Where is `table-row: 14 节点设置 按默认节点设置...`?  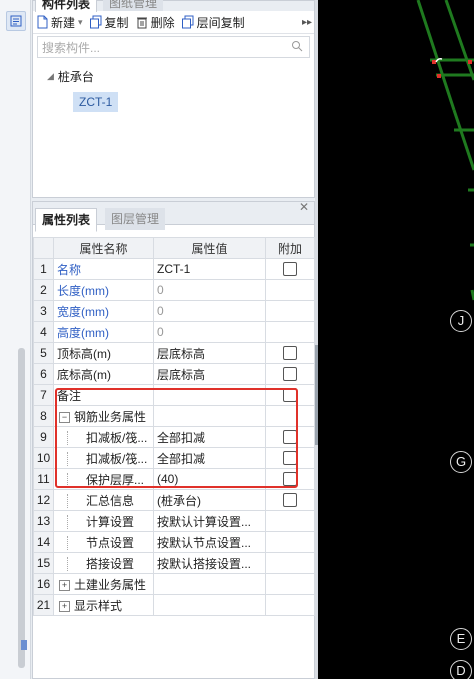
table-row: 14 节点设置 按默认节点设置... is located at coordinates (174, 542).